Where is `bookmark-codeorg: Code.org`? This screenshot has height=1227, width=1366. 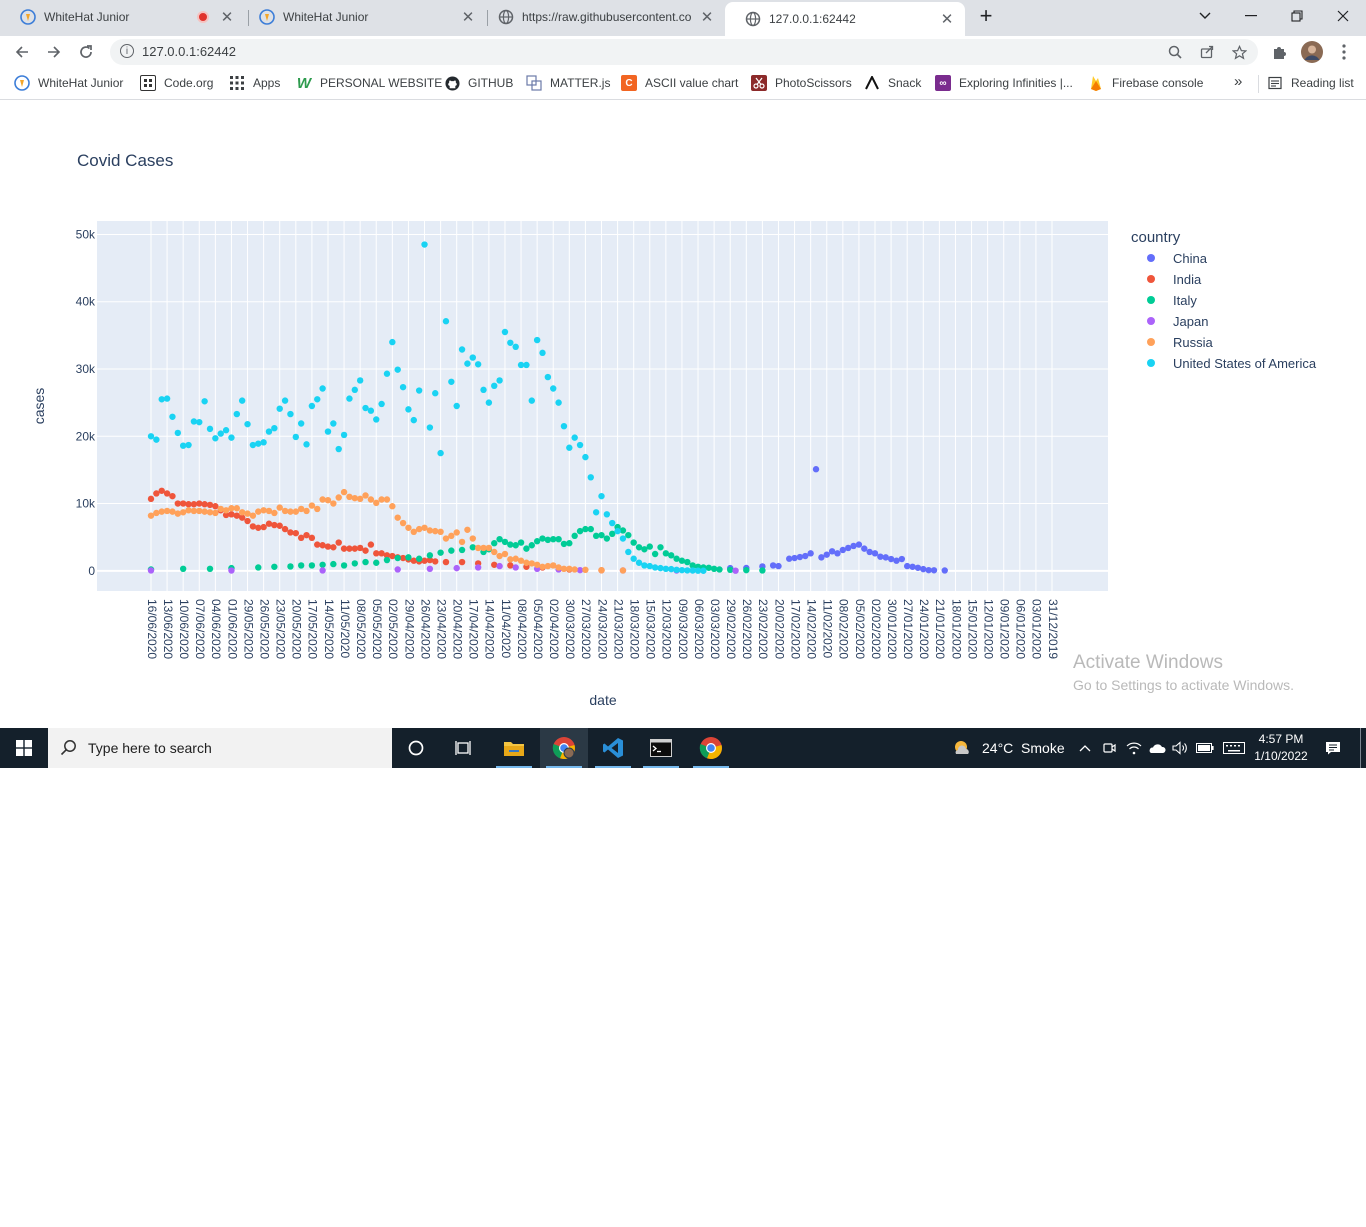 bookmark-codeorg: Code.org is located at coordinates (176, 83).